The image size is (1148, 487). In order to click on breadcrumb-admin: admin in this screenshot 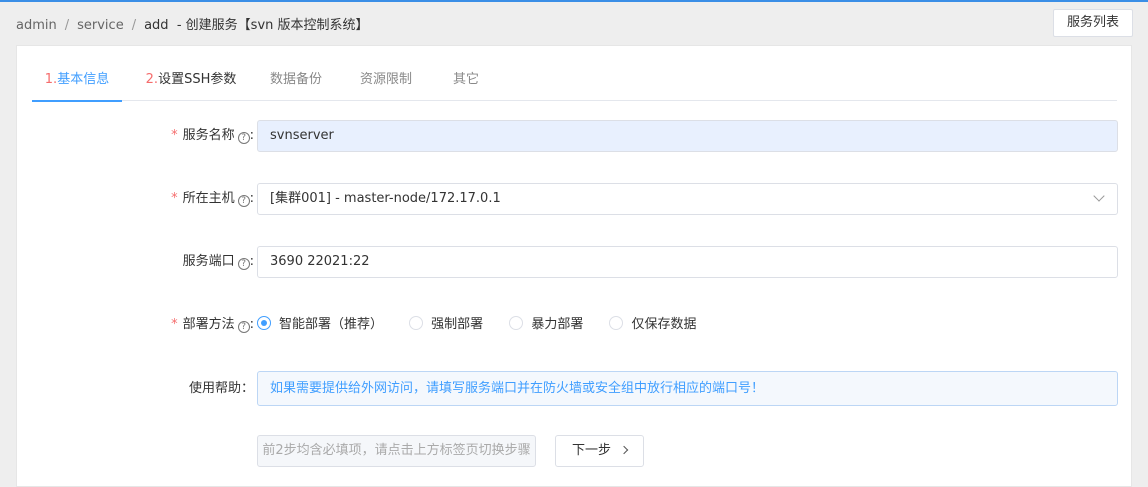, I will do `click(36, 25)`.